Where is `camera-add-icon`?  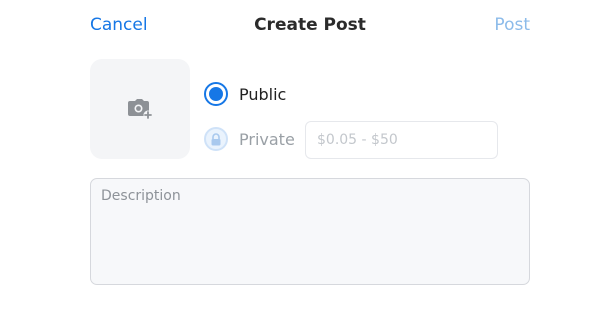 camera-add-icon is located at coordinates (140, 109).